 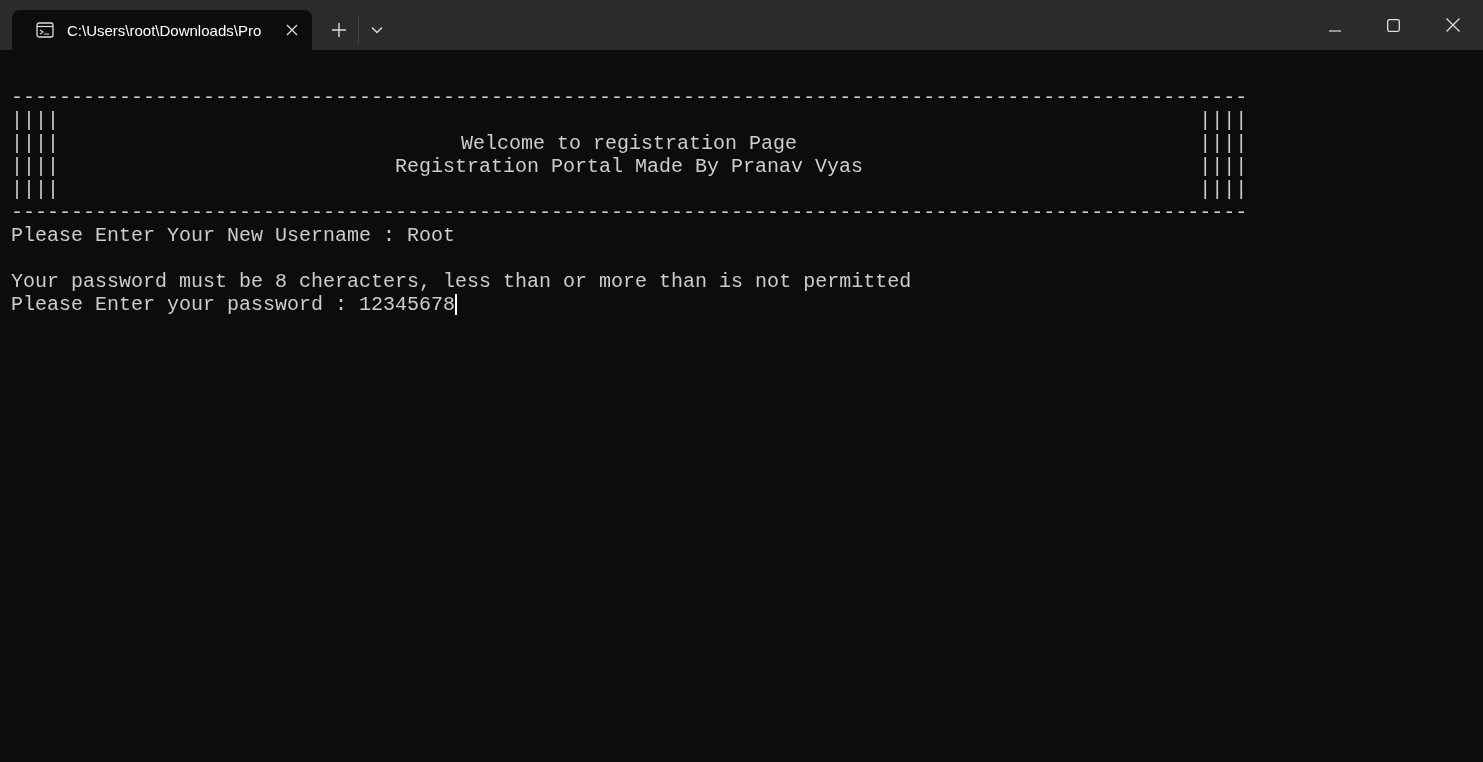 What do you see at coordinates (45, 30) in the screenshot?
I see `command-prompt-icon` at bounding box center [45, 30].